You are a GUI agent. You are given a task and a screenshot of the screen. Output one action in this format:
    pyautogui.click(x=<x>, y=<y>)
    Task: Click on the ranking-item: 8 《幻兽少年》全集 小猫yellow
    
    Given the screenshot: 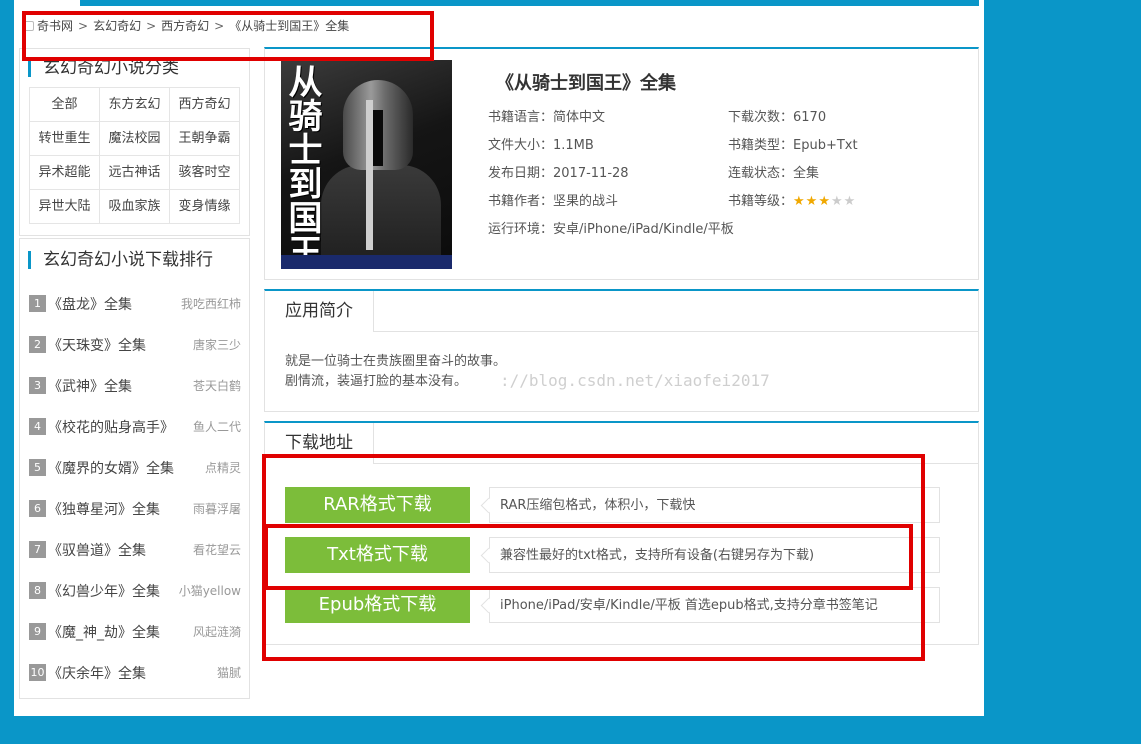 What is the action you would take?
    pyautogui.click(x=135, y=590)
    